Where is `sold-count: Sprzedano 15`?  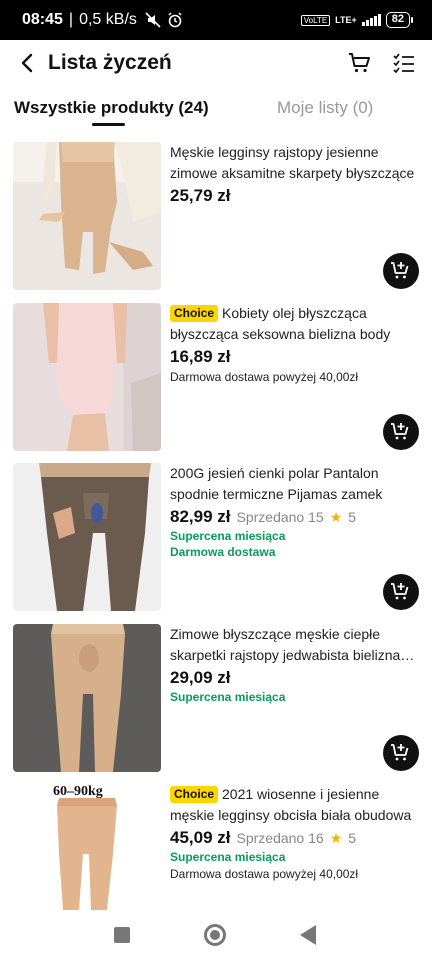 sold-count: Sprzedano 15 is located at coordinates (280, 517).